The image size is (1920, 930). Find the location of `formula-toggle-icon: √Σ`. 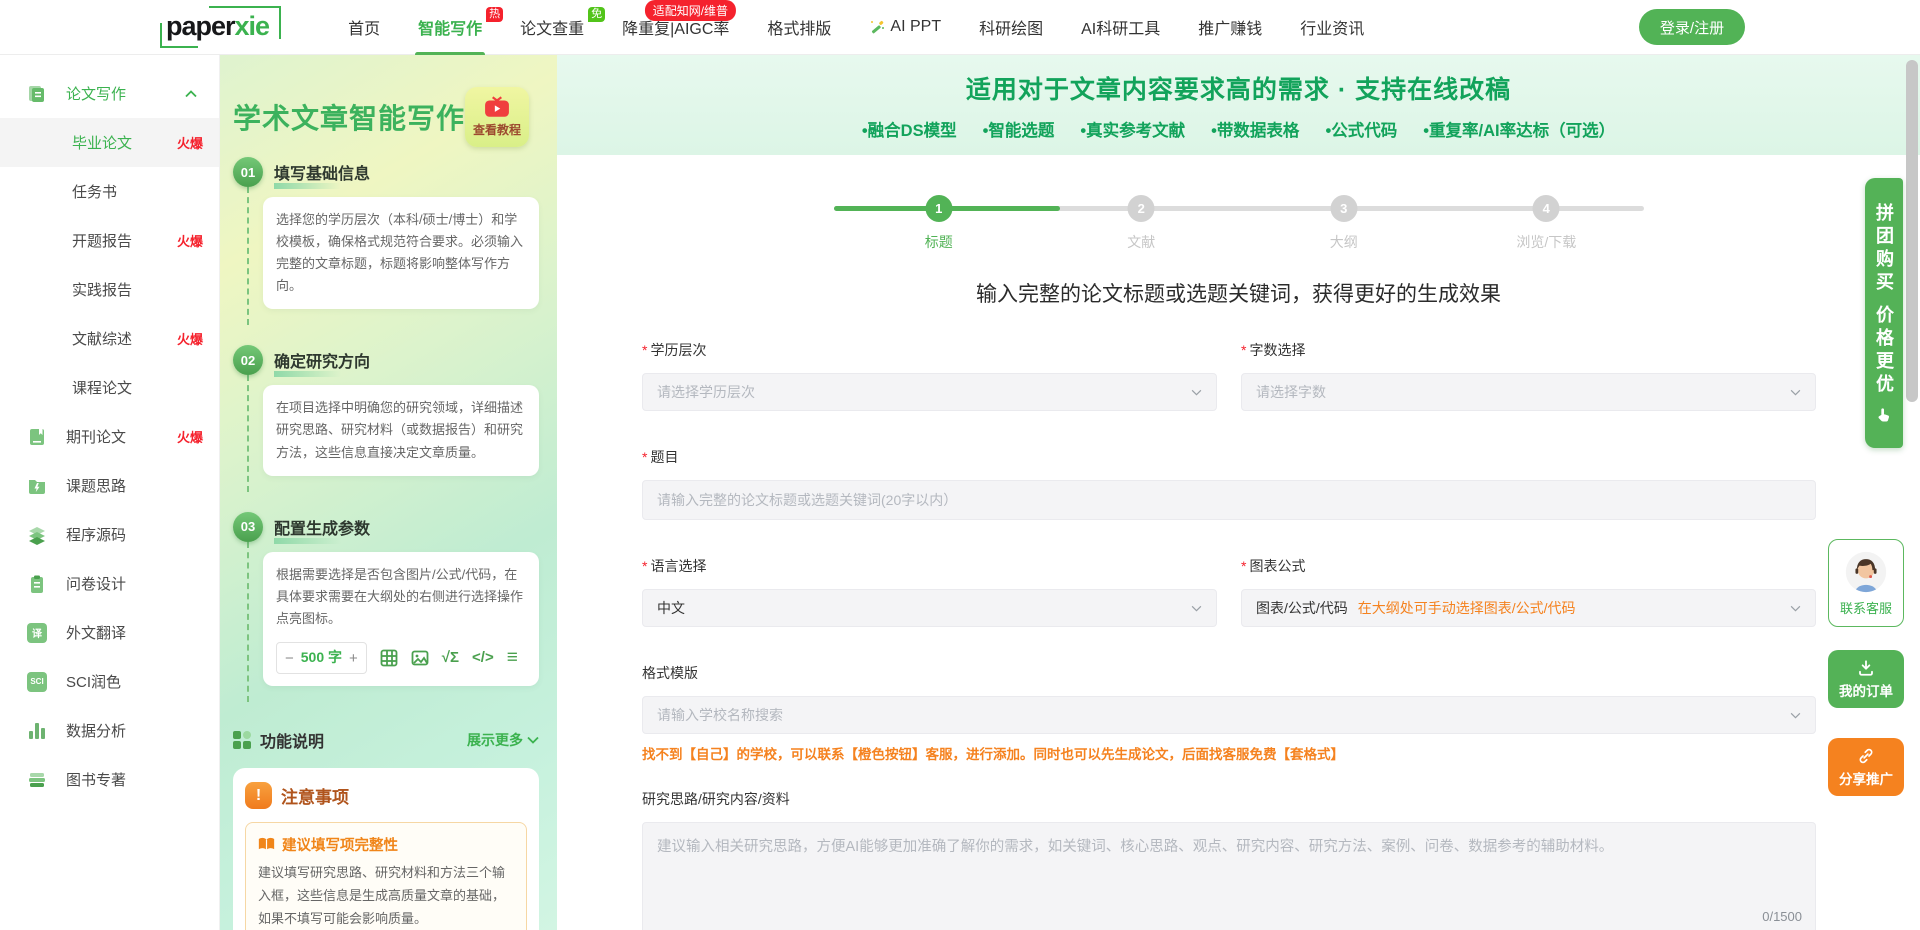

formula-toggle-icon: √Σ is located at coordinates (450, 658).